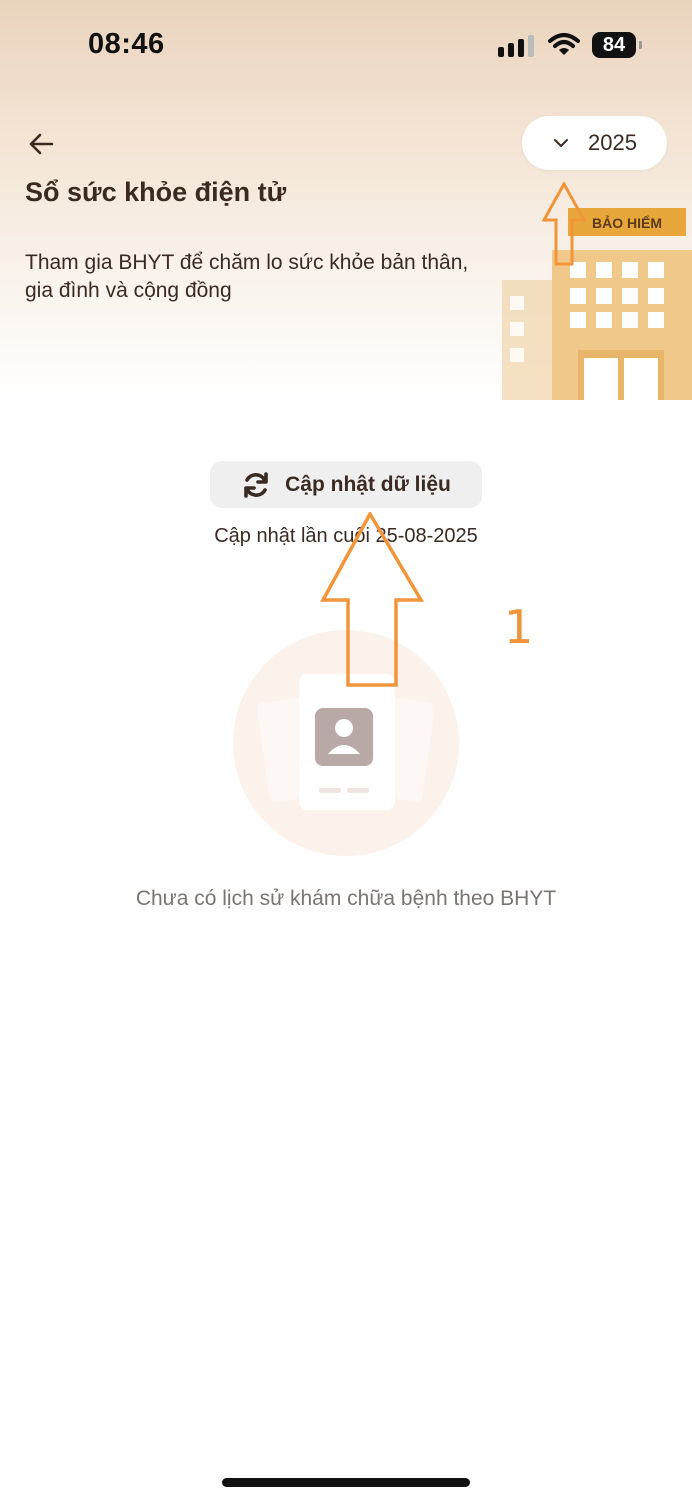 This screenshot has height=1500, width=692. Describe the element at coordinates (156, 192) in the screenshot. I see `page-title: Sổ sức khỏe điện tử` at that location.